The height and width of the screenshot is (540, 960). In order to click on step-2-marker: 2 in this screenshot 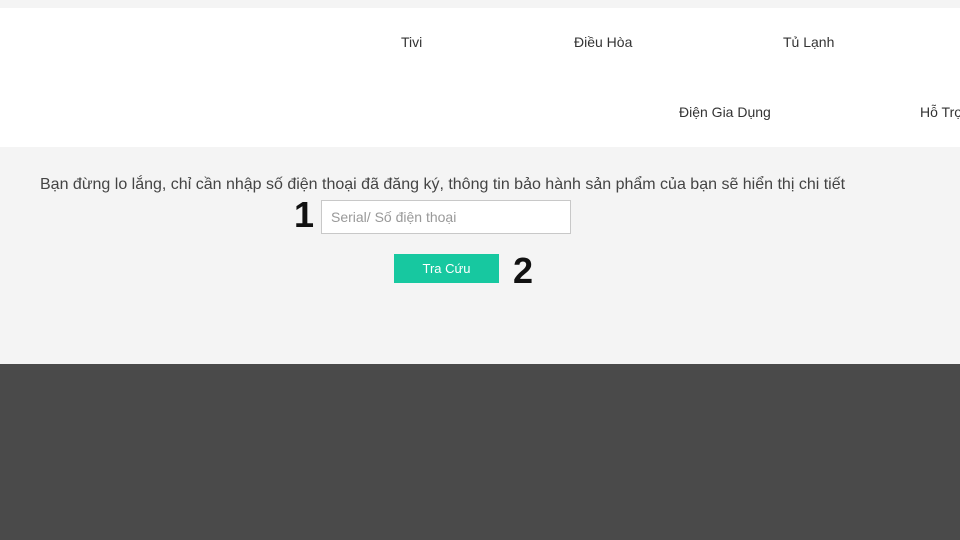, I will do `click(523, 270)`.